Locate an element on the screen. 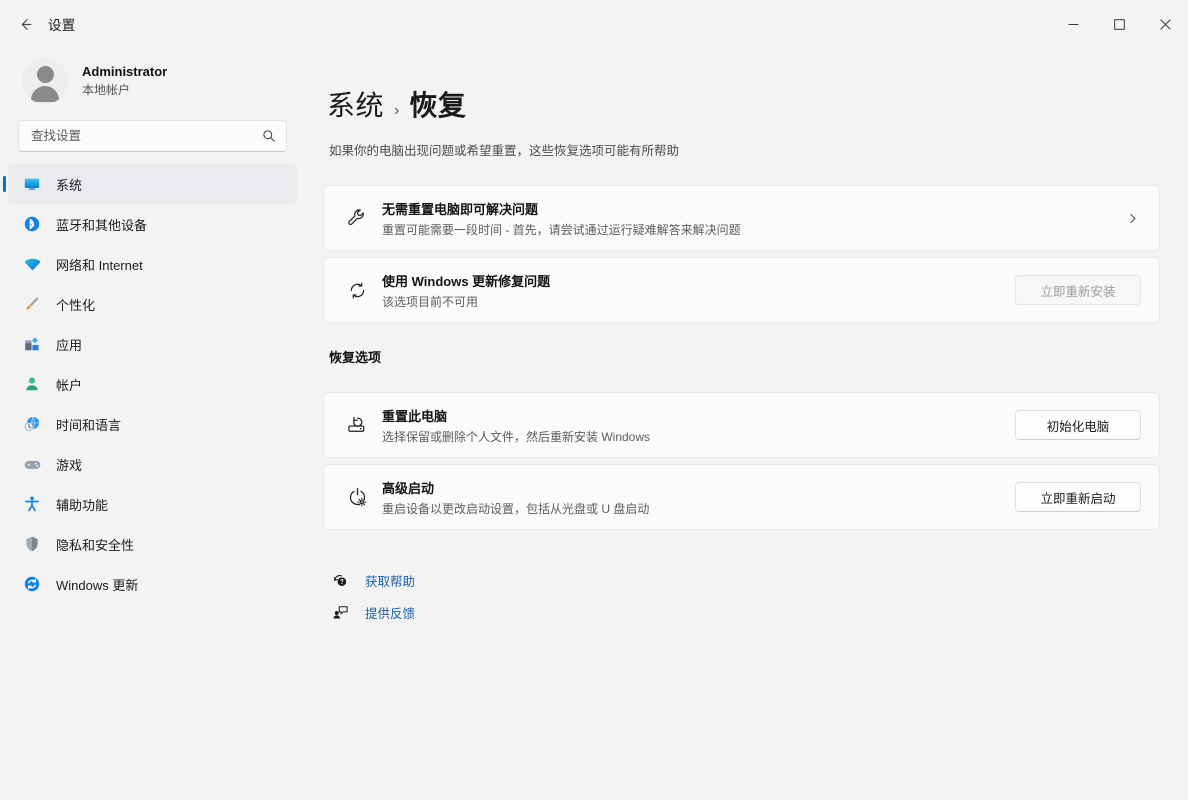 This screenshot has height=800, width=1188. card-reset-this-pc: 重置此电脑 选择保留或删除个人文件，然后重新安装 Windows 初始化电脑 is located at coordinates (741, 425).